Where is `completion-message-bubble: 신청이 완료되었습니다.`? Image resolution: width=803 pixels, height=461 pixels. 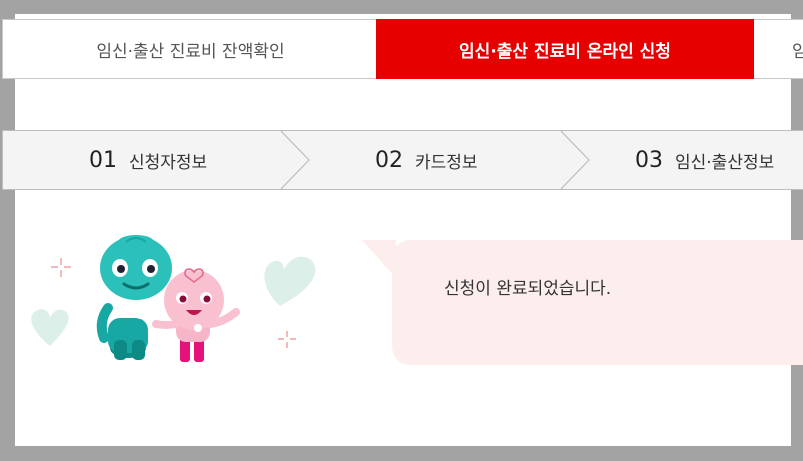
completion-message-bubble: 신청이 완료되었습니다. is located at coordinates (597, 302).